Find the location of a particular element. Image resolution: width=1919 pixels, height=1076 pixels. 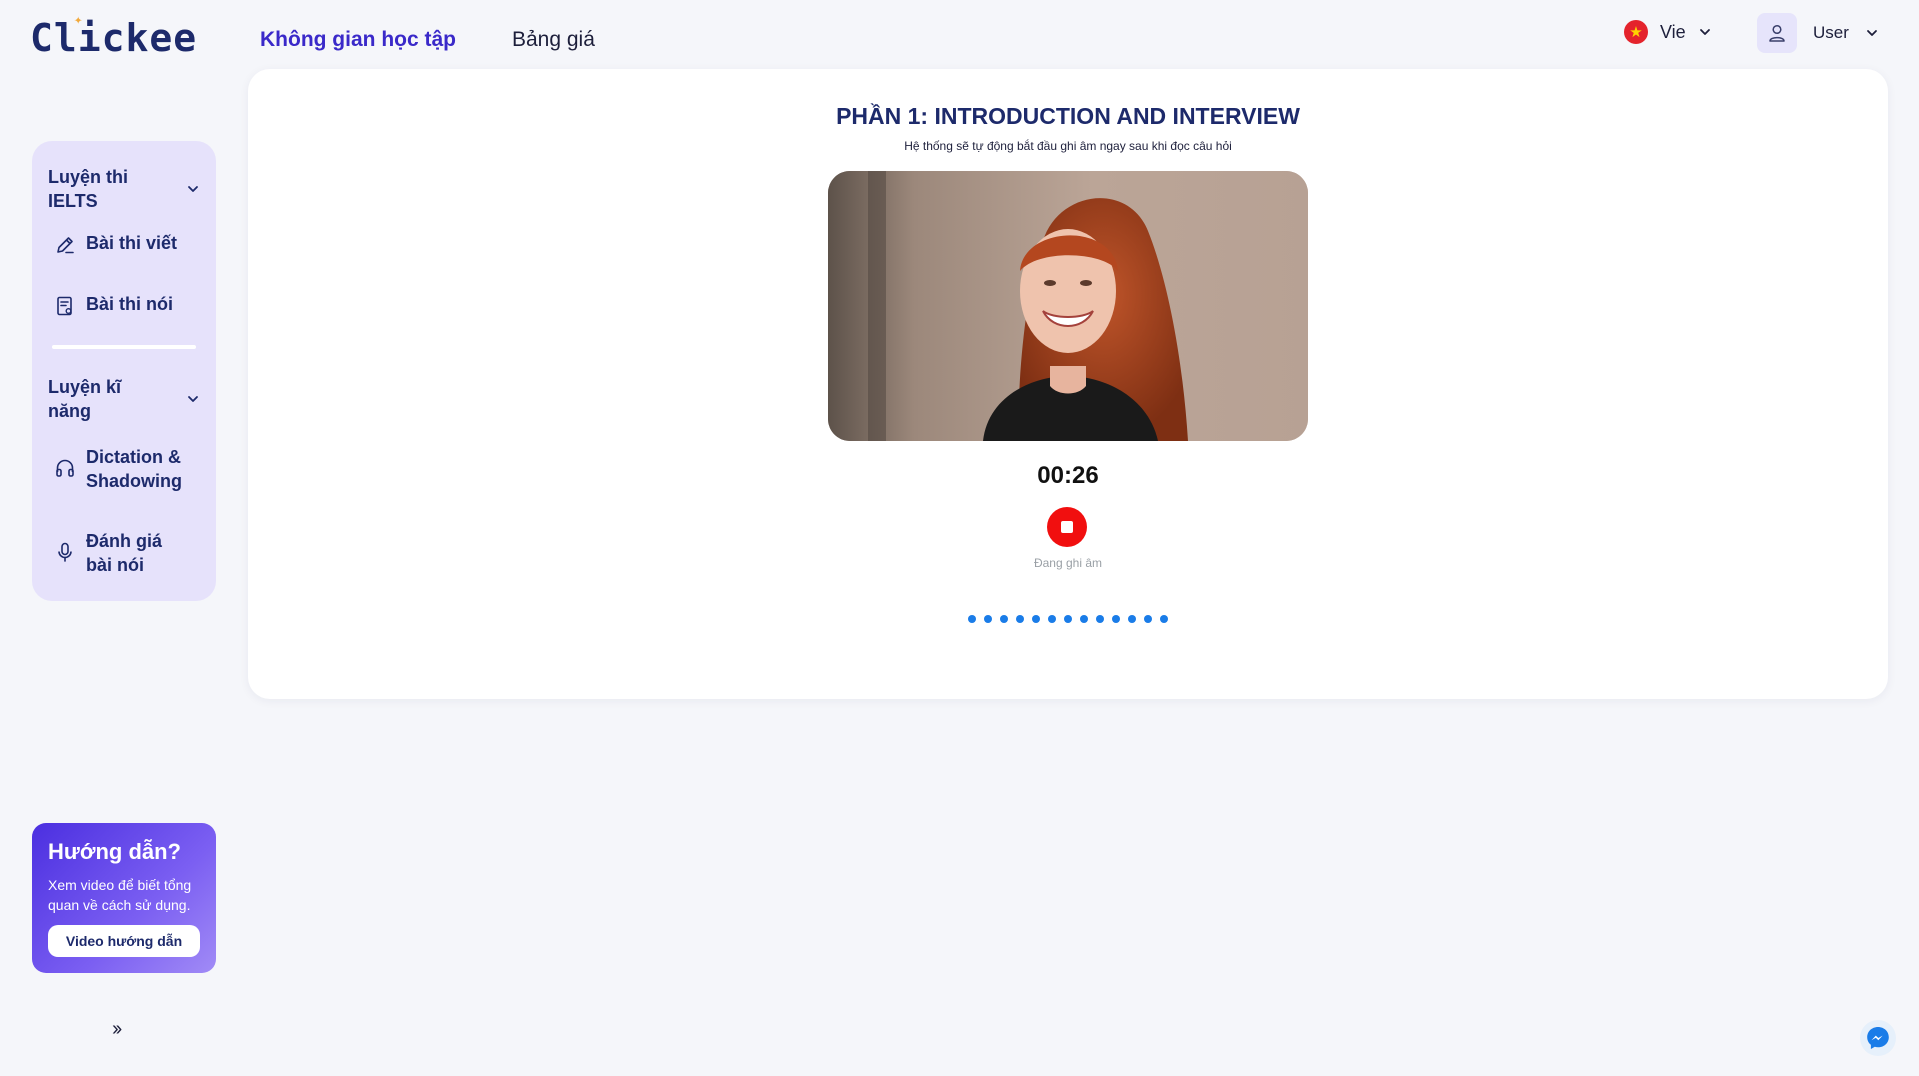

guide-title: Hướng dẫn? is located at coordinates (114, 851).